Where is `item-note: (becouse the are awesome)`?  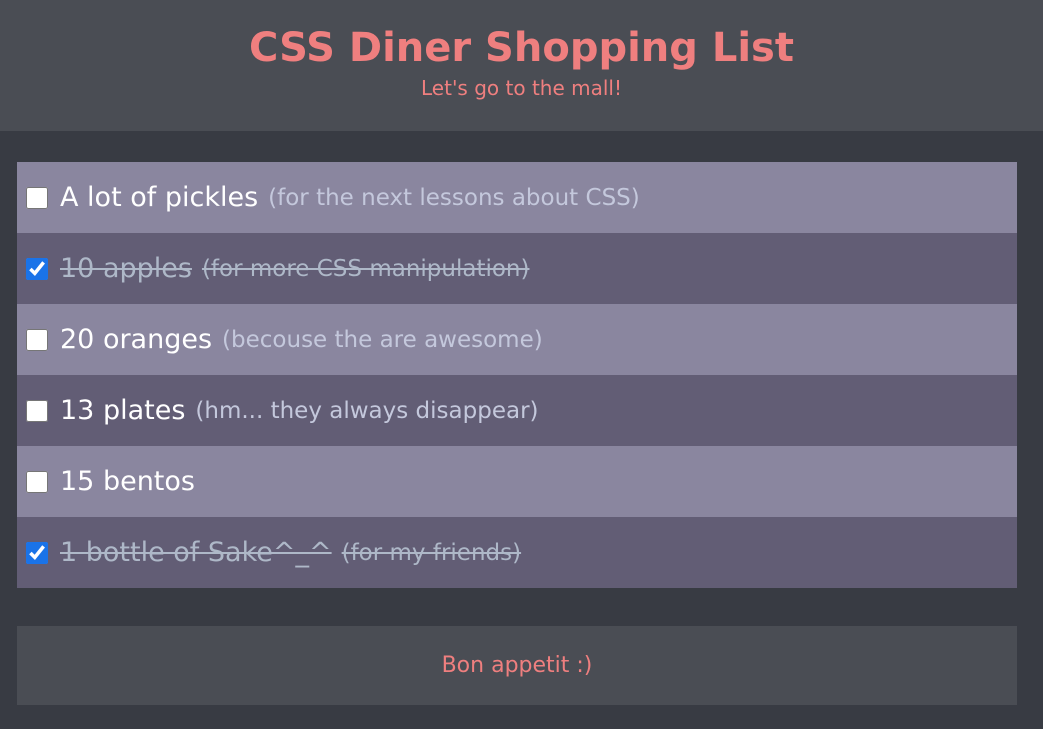 item-note: (becouse the are awesome) is located at coordinates (382, 339).